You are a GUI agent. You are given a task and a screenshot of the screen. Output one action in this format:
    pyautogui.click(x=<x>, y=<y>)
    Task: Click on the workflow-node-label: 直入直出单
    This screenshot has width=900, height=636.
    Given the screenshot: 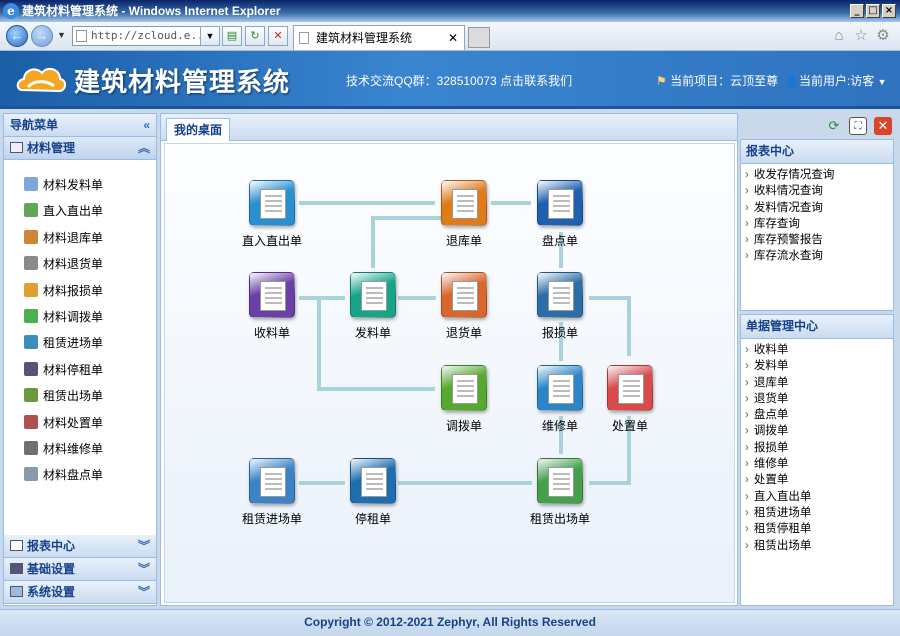 What is the action you would take?
    pyautogui.click(x=272, y=240)
    